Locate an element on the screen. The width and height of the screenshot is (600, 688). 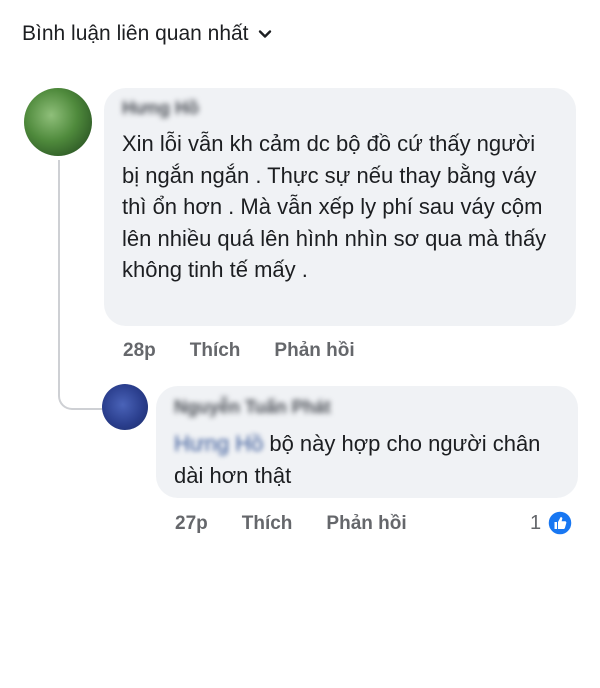
mention-link: Hưng Hồ is located at coordinates (218, 444).